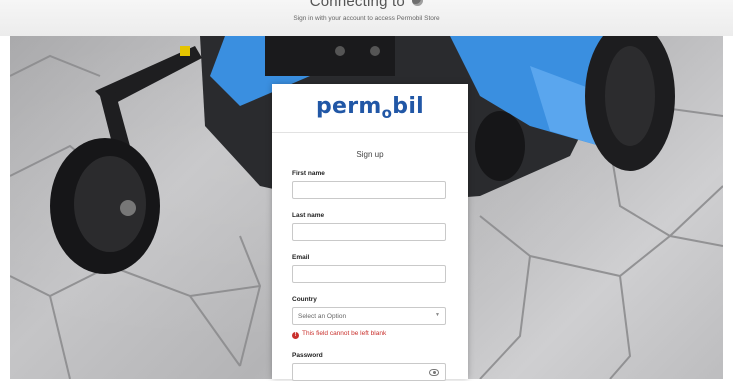 This screenshot has width=733, height=381. What do you see at coordinates (418, 3) in the screenshot?
I see `globe-icon` at bounding box center [418, 3].